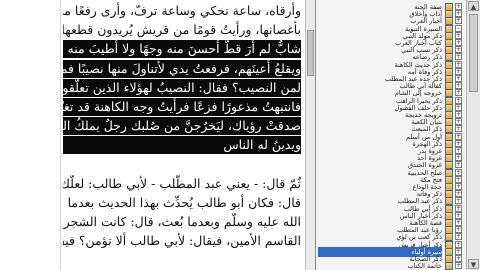  What do you see at coordinates (473, 264) in the screenshot?
I see `scroll-down-arrow-icon: ▼` at bounding box center [473, 264].